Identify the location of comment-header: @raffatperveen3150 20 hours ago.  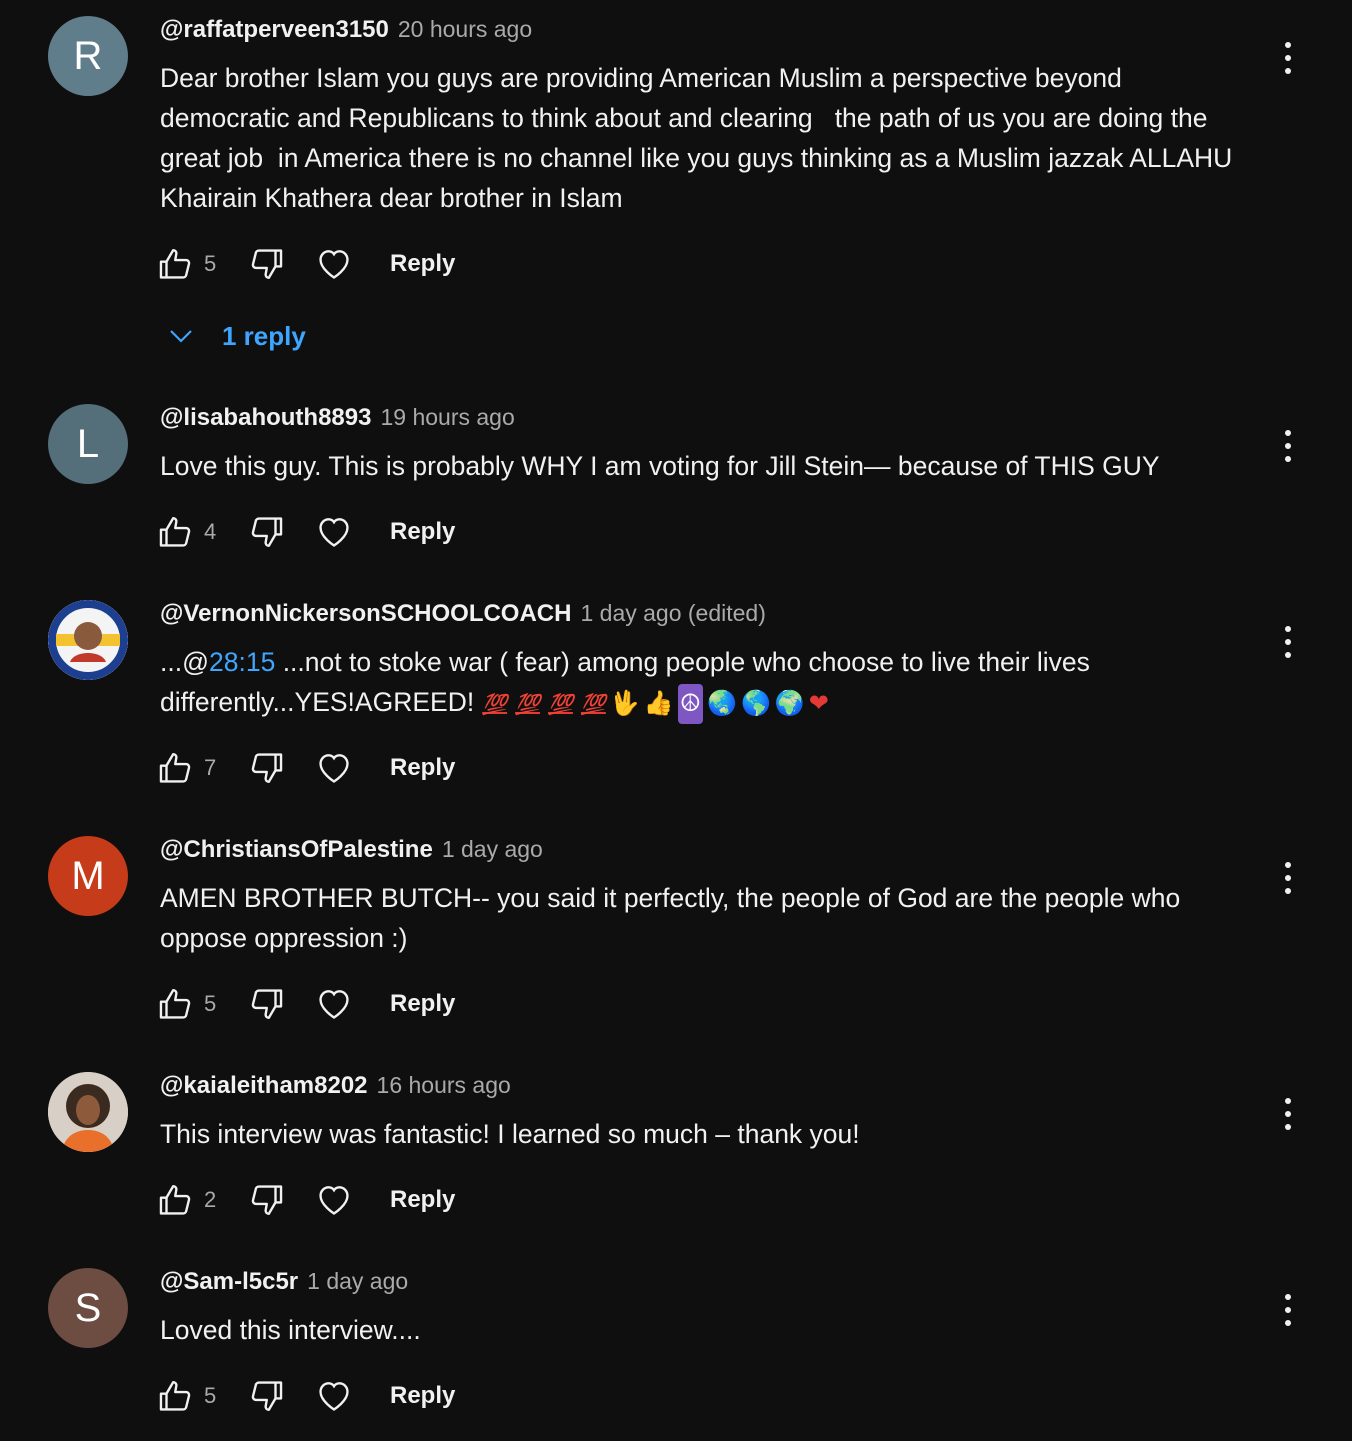
(346, 33).